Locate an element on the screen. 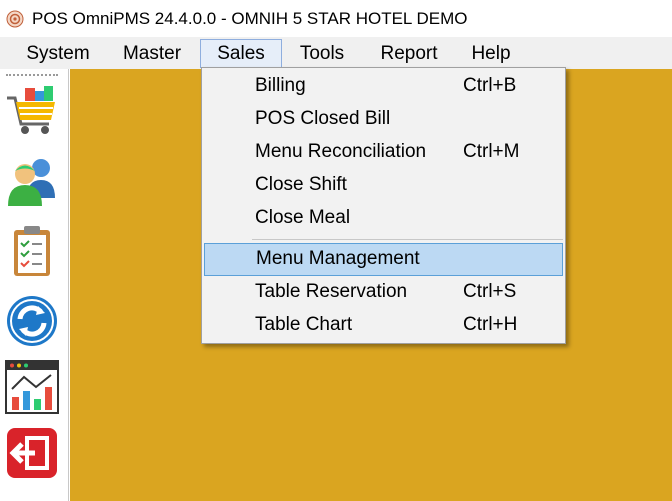 The width and height of the screenshot is (672, 501). menu-item-close-shift: Close Shift is located at coordinates (383, 185).